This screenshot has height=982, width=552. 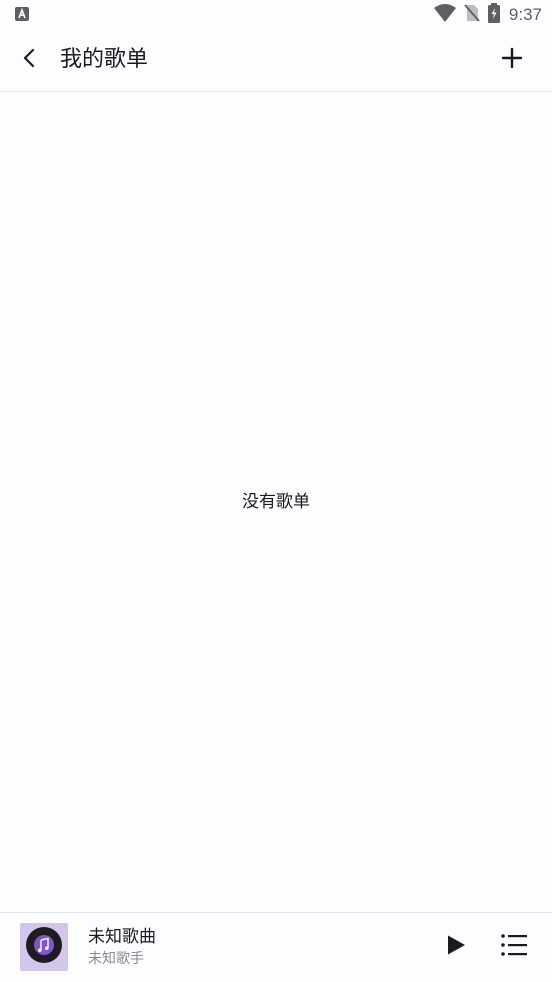 What do you see at coordinates (276, 15) in the screenshot?
I see `status-bar: 9:37` at bounding box center [276, 15].